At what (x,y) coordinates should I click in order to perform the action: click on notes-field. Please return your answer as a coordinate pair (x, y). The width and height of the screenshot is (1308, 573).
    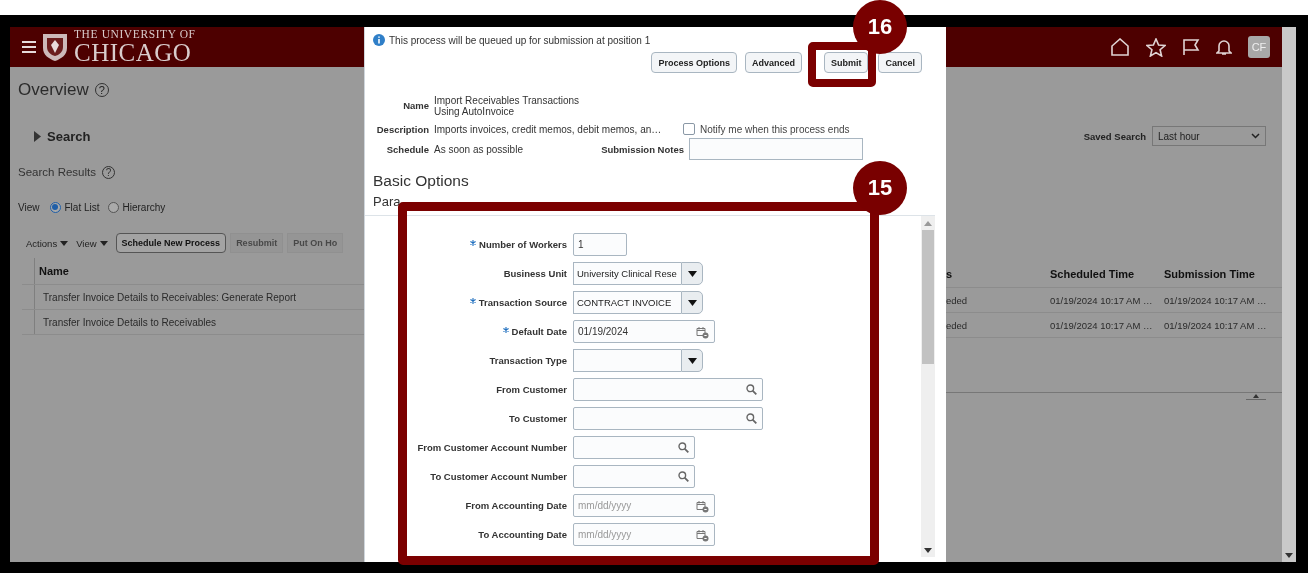
    Looking at the image, I should click on (776, 149).